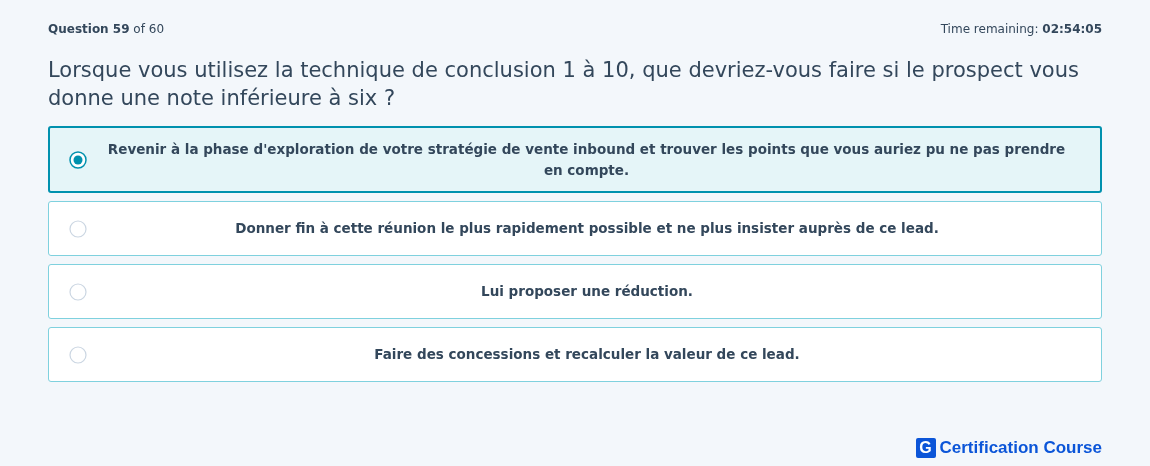  I want to click on answer-option: Lui proposer une réduction., so click(575, 291).